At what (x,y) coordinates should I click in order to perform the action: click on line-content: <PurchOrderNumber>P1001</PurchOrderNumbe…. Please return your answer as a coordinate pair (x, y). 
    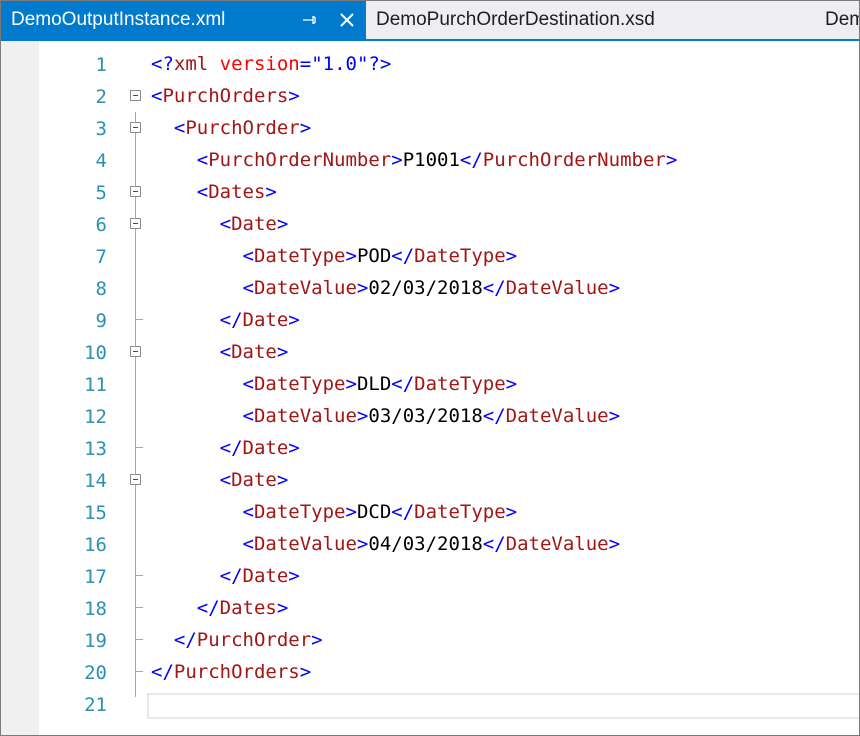
    Looking at the image, I should click on (437, 160).